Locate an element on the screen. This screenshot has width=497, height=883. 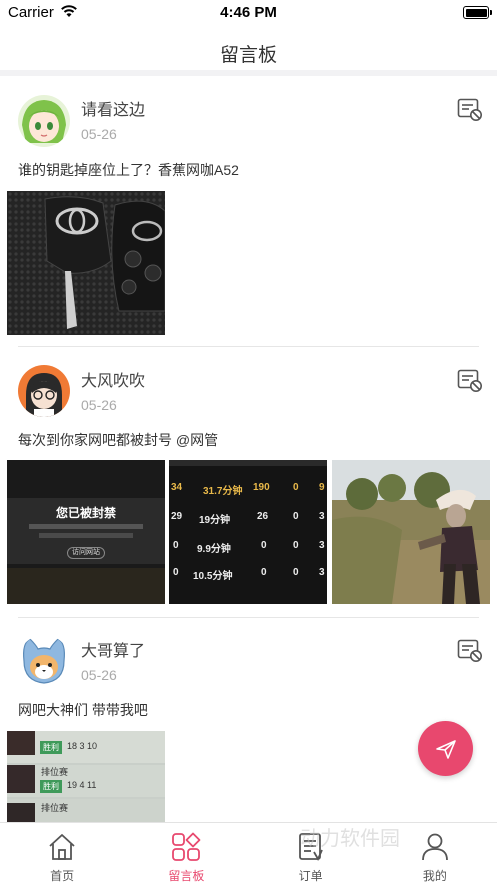
post-username: 大风吹吹 is located at coordinates (113, 381).